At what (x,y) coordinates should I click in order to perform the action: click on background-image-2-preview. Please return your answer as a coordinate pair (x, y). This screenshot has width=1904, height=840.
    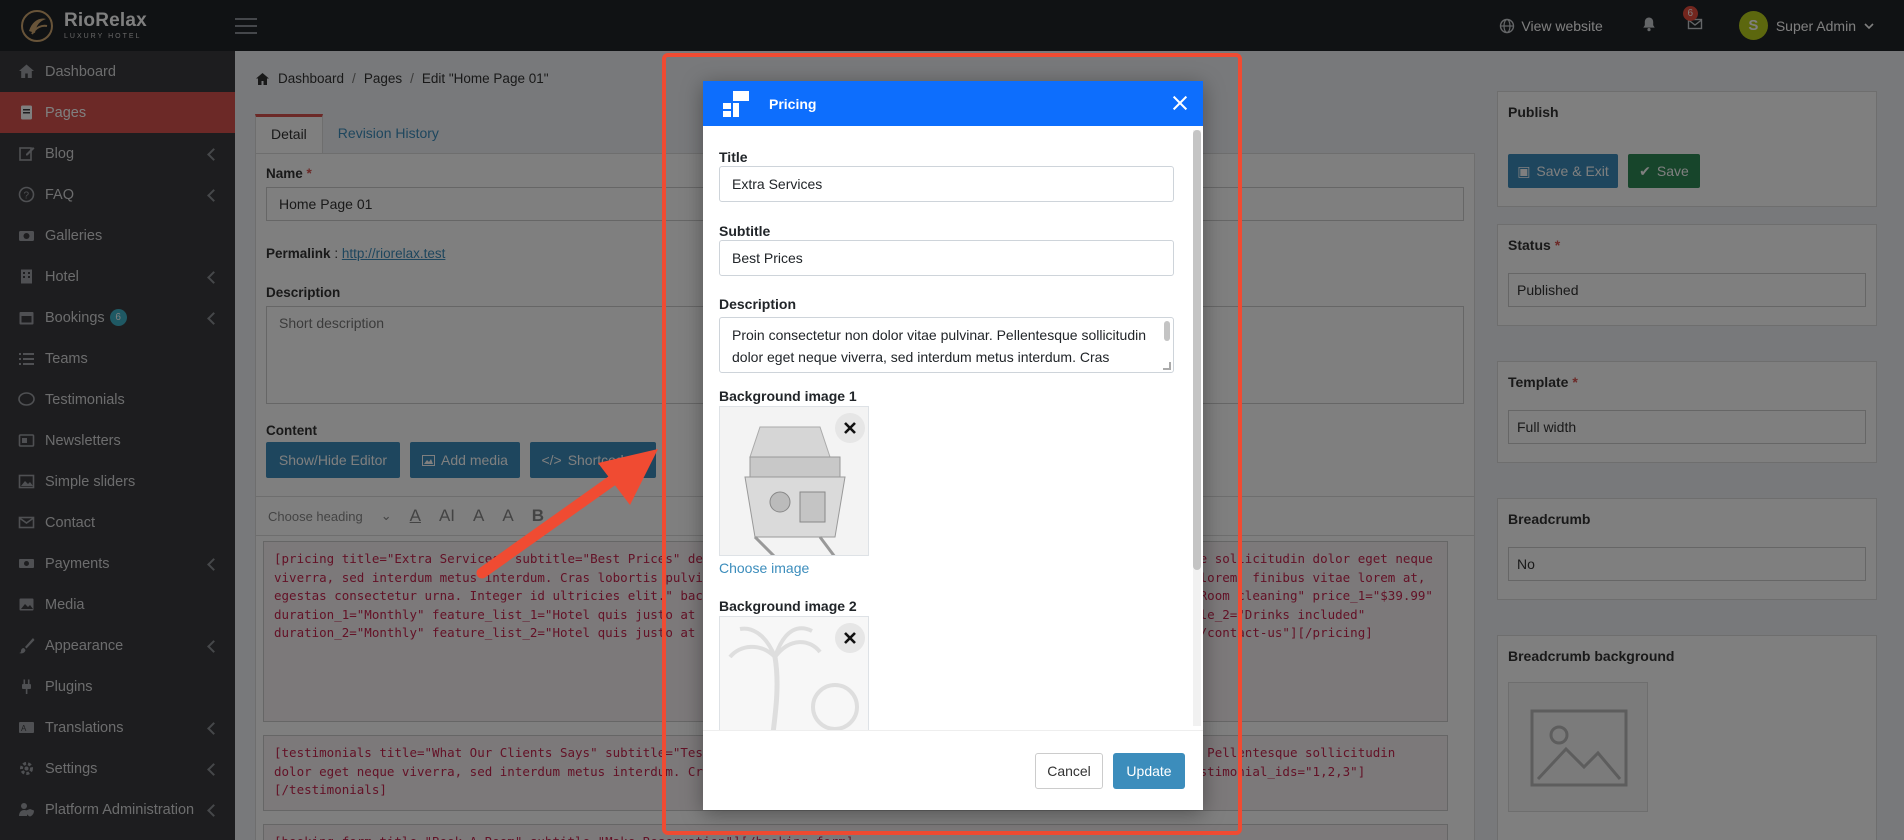
    Looking at the image, I should click on (794, 673).